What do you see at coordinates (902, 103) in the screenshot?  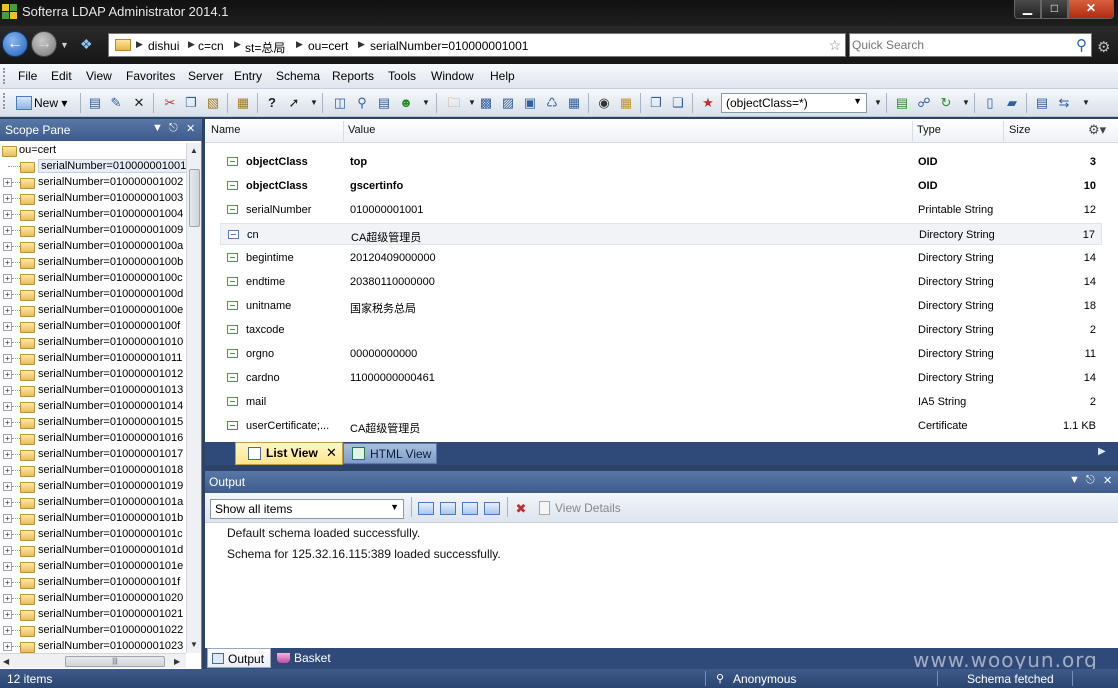 I see `connect-icon: ▤` at bounding box center [902, 103].